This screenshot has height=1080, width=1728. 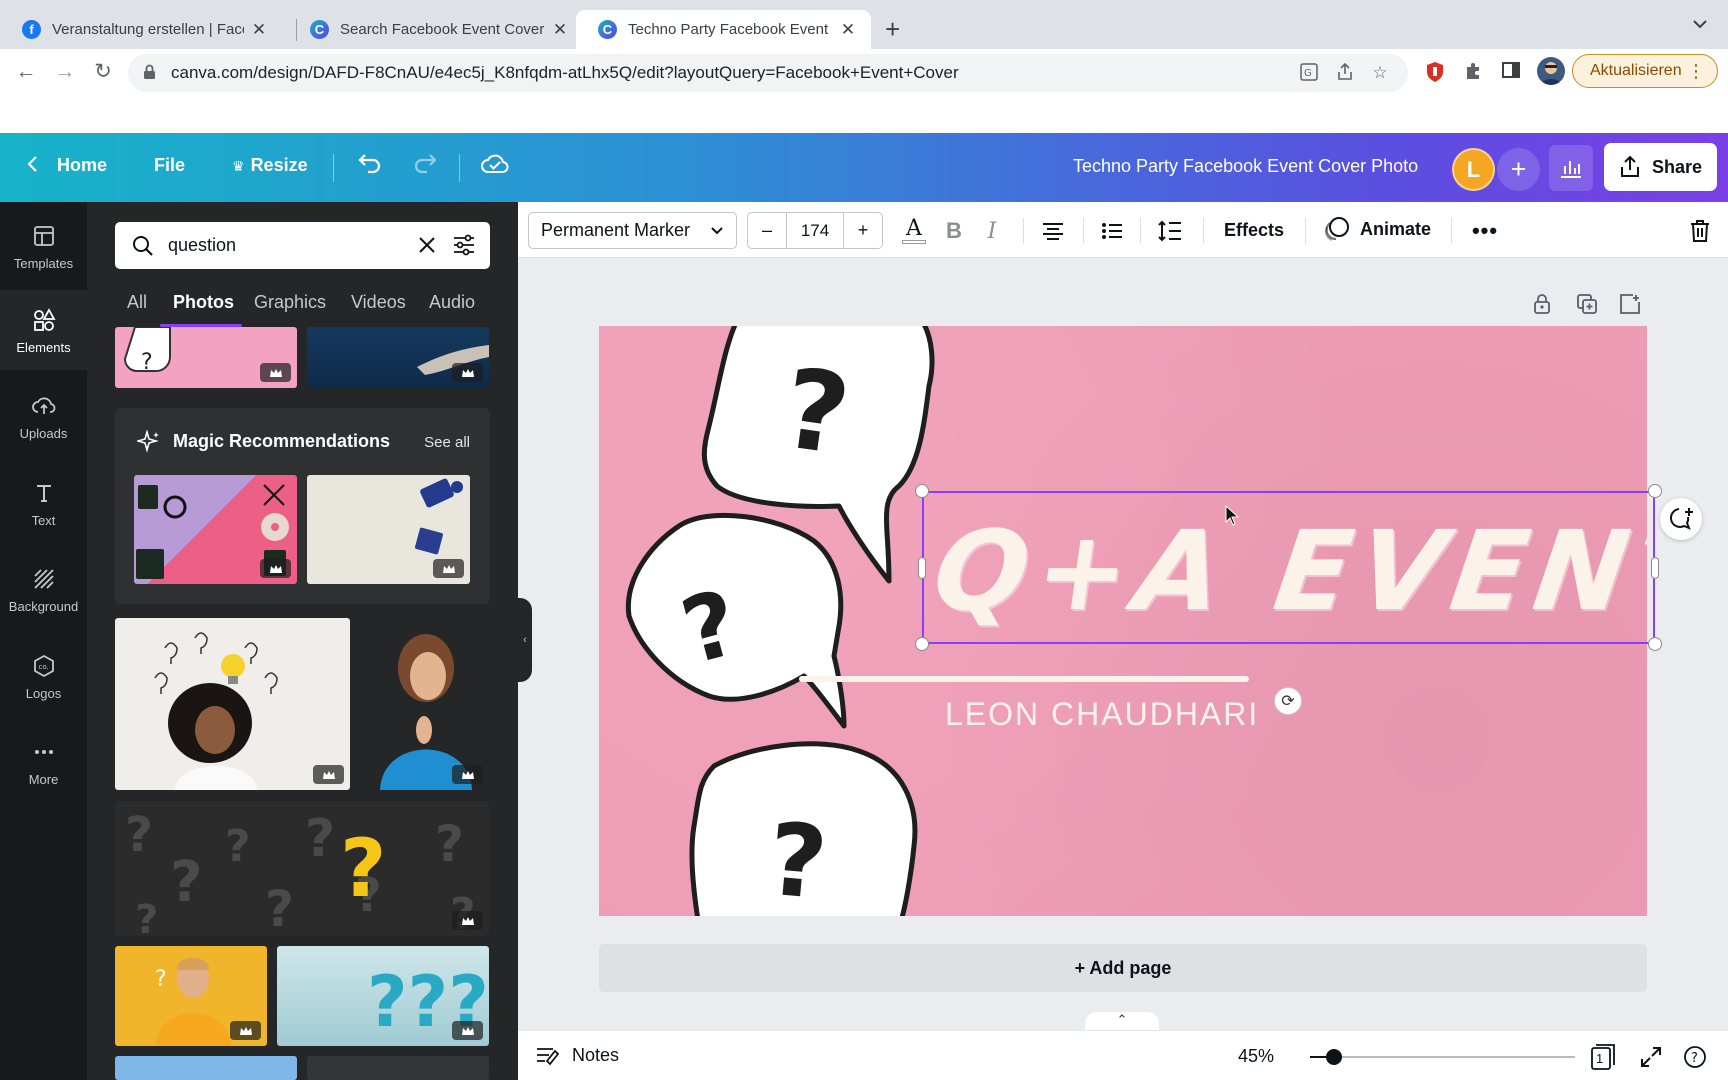 I want to click on see-all-link: See all, so click(x=447, y=442).